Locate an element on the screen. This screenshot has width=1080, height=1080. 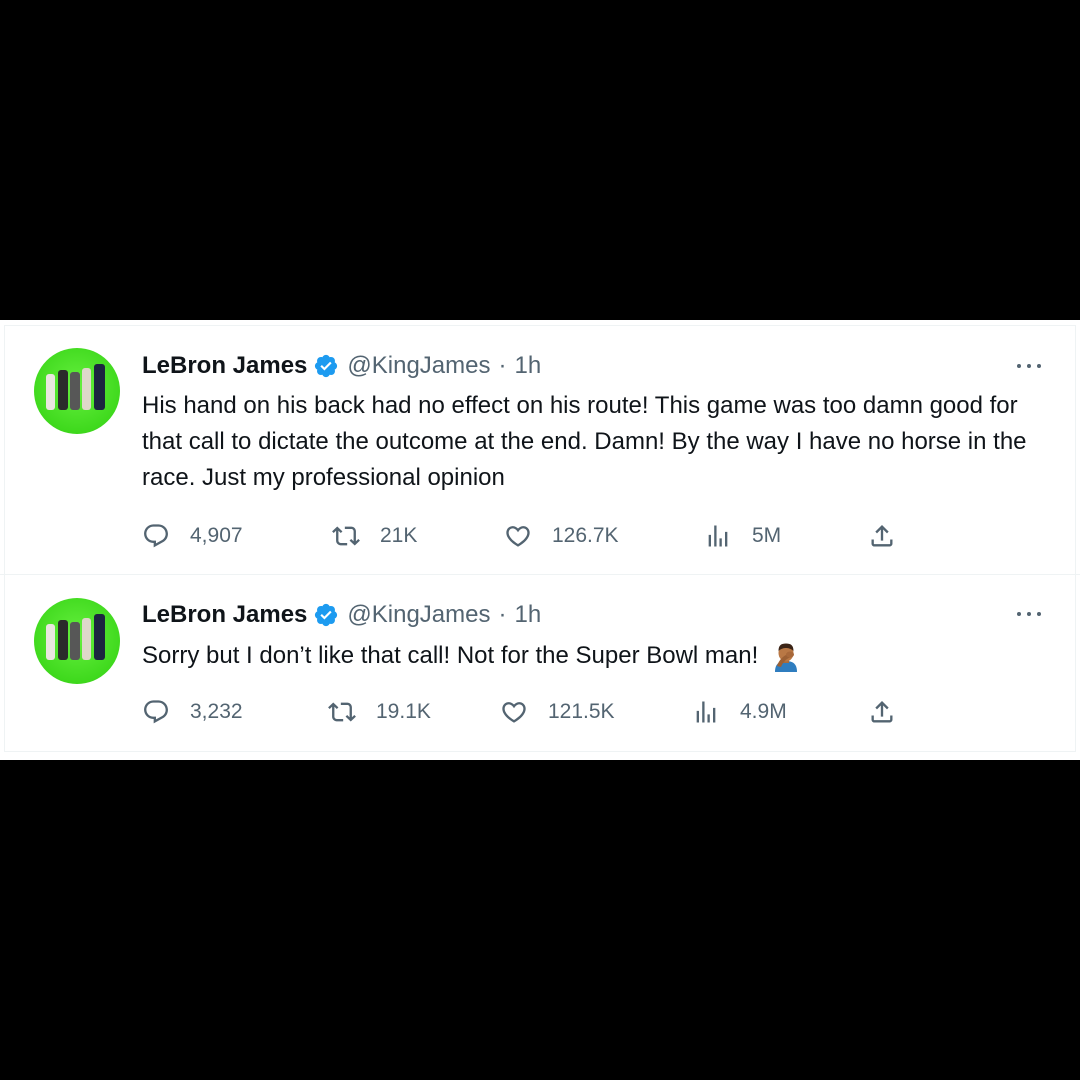
like-button: 121.5K is located at coordinates (557, 712).